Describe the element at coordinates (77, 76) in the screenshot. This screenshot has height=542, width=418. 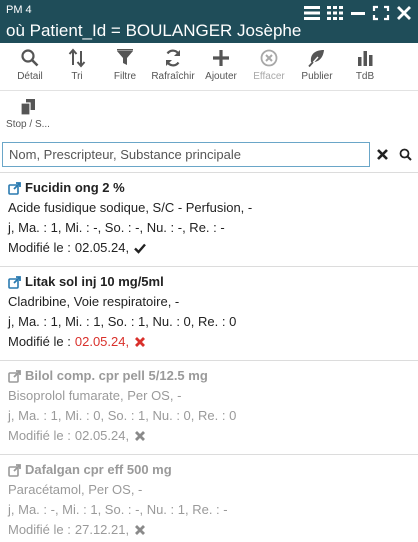
I see `sort-button-label: Tri` at that location.